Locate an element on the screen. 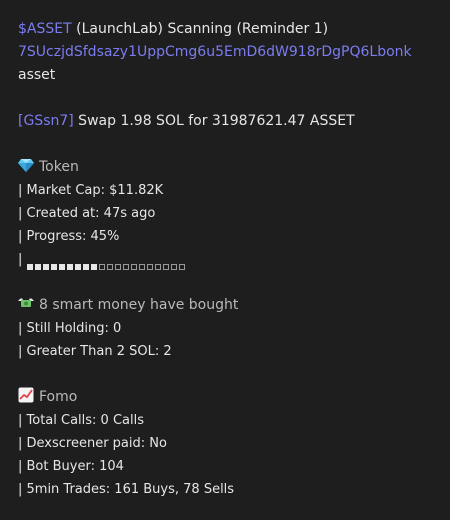 The image size is (450, 520). created-at: | Created at: 47s ago is located at coordinates (87, 213).